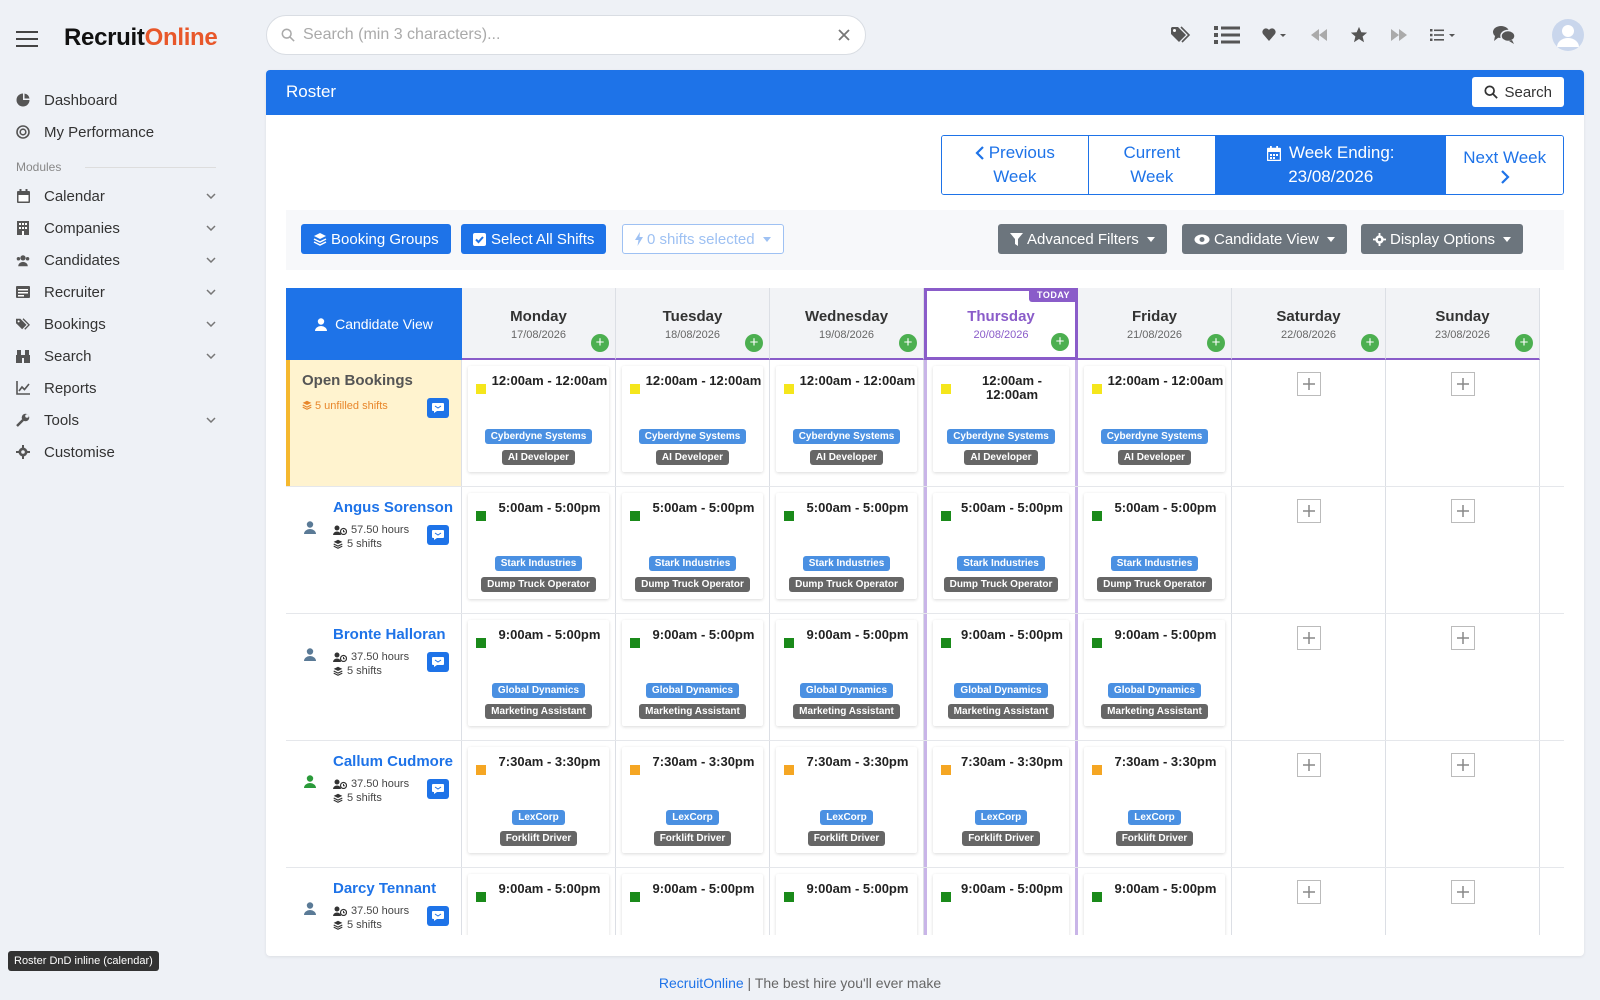  I want to click on company-label: Stark Industries, so click(692, 563).